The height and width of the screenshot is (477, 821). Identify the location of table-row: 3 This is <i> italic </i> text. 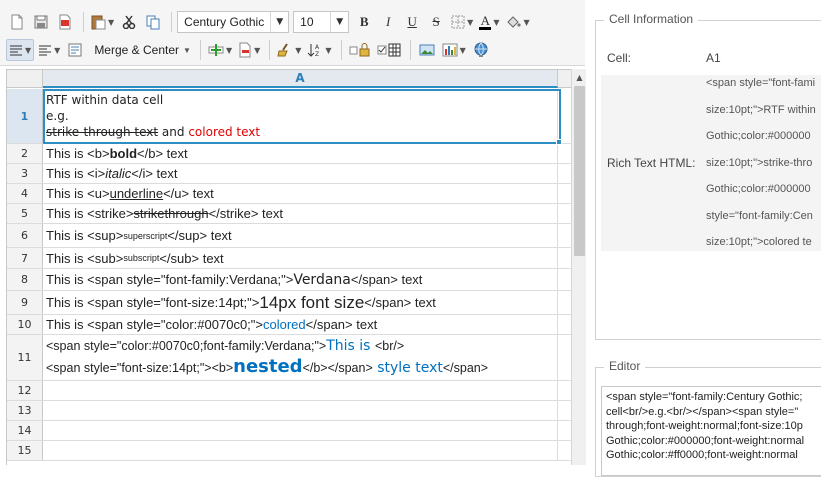
(290, 174).